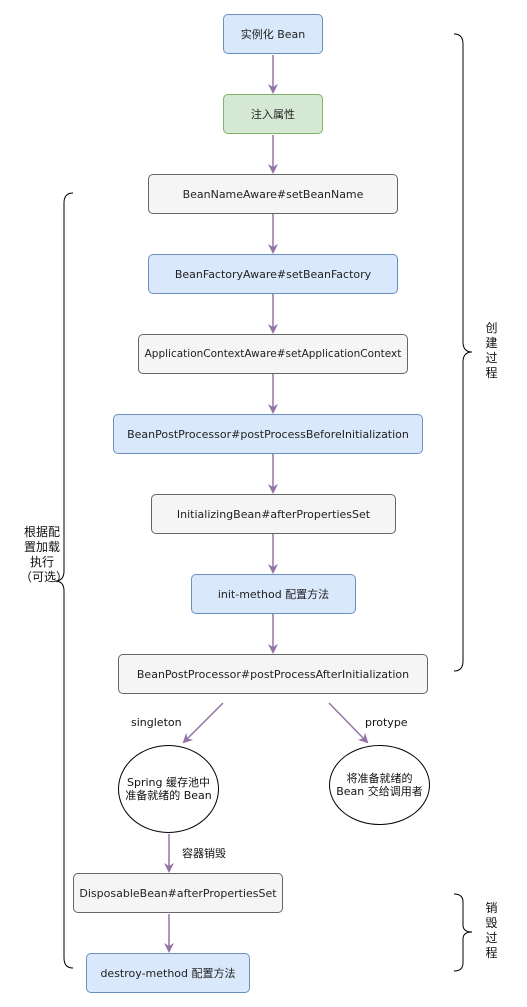 The image size is (527, 1007). Describe the element at coordinates (273, 194) in the screenshot. I see `bean-name-aware-node: BeanNameAware#setBeanName` at that location.